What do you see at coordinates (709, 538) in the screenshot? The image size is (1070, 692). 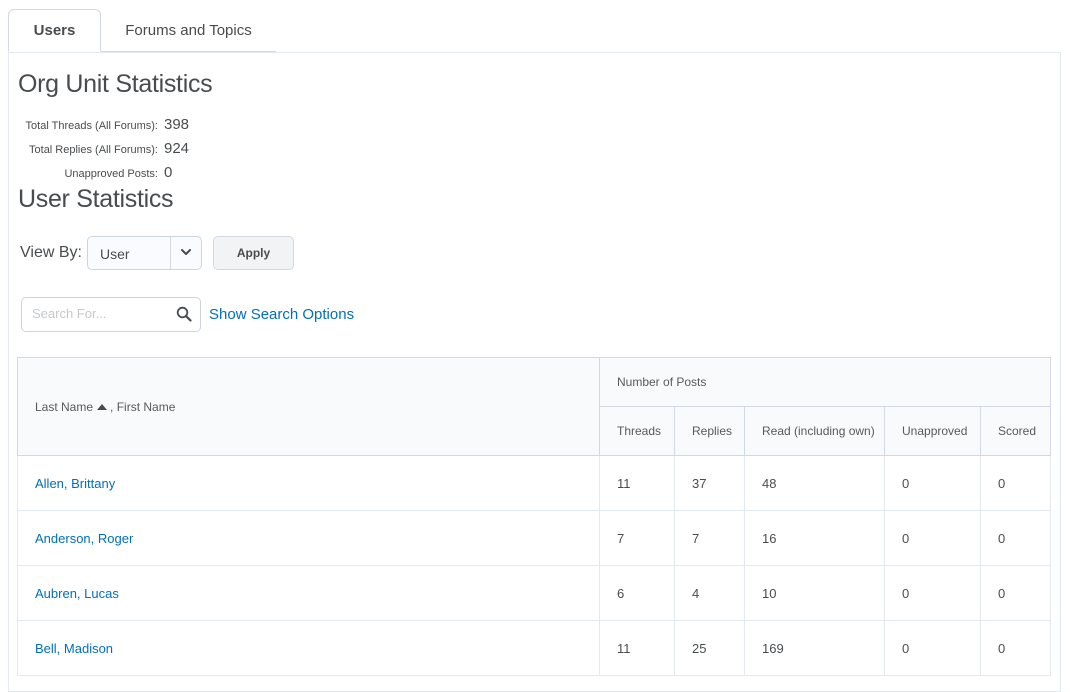 I see `replies-cell: 7` at bounding box center [709, 538].